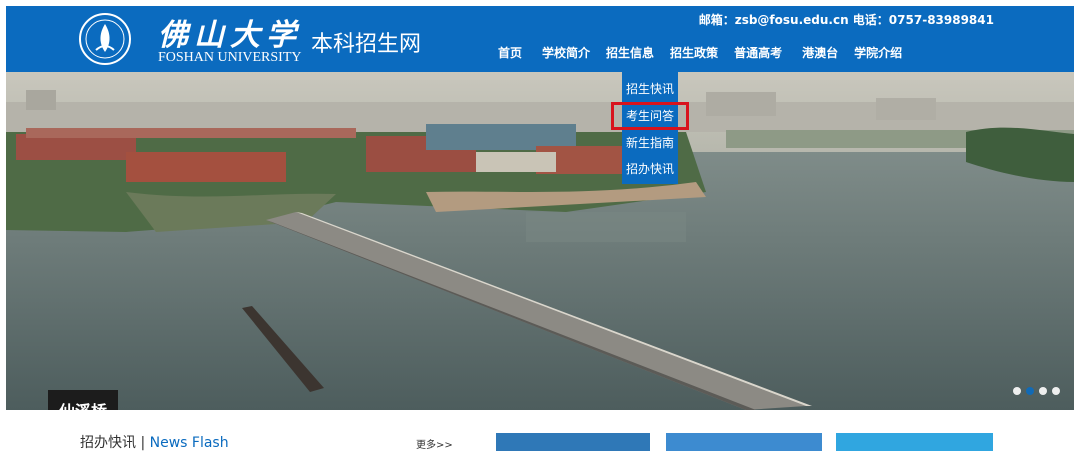  What do you see at coordinates (650, 143) in the screenshot?
I see `dropdown-item-freshman-guide: 新生指南` at bounding box center [650, 143].